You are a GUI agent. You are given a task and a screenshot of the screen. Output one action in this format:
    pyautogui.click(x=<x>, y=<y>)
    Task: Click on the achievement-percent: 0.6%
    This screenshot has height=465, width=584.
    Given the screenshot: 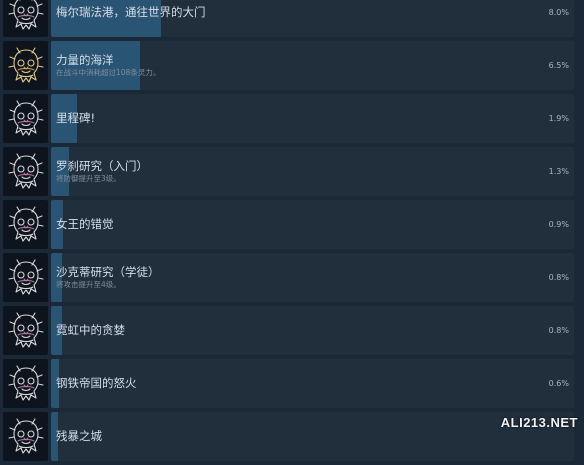 What is the action you would take?
    pyautogui.click(x=558, y=383)
    